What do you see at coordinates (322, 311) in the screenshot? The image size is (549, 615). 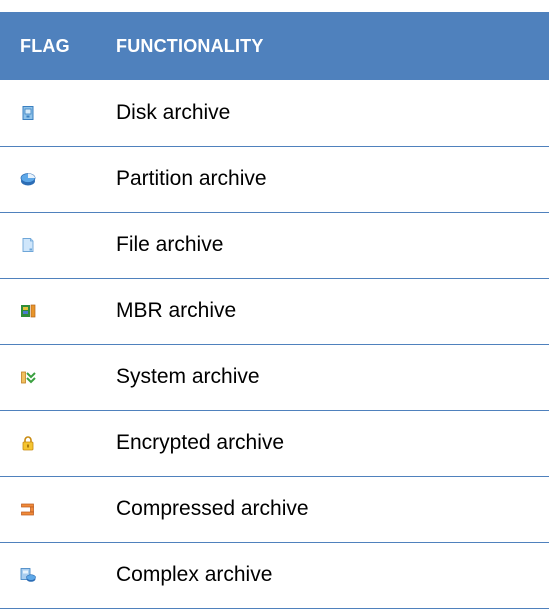 I see `functionality-label: MBR archive` at bounding box center [322, 311].